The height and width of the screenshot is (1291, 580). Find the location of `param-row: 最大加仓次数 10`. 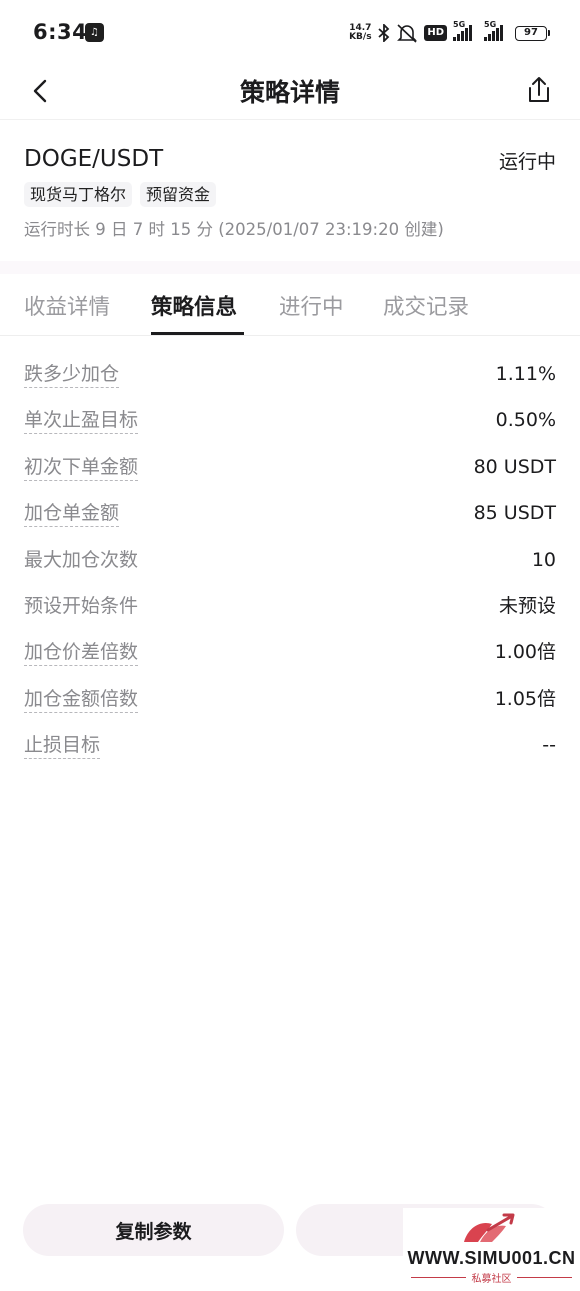

param-row: 最大加仓次数 10 is located at coordinates (290, 561).